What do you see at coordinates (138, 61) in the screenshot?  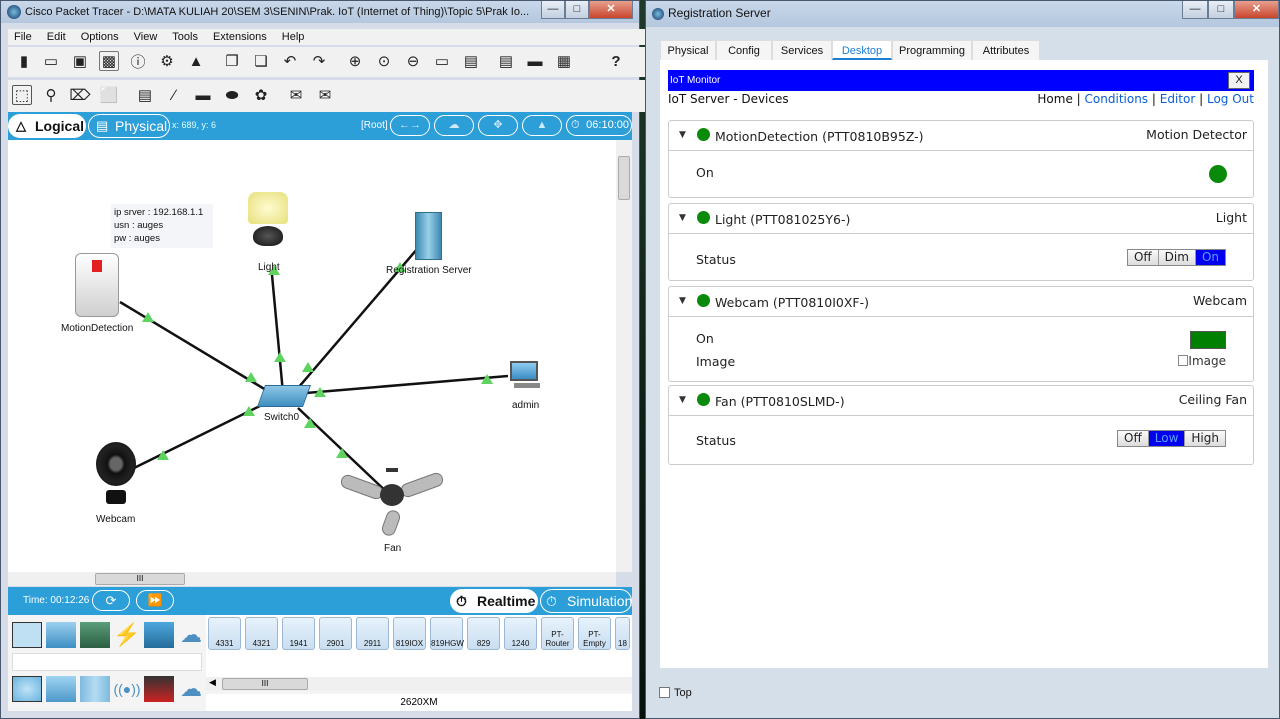 I see `info-icon: ⓘ` at bounding box center [138, 61].